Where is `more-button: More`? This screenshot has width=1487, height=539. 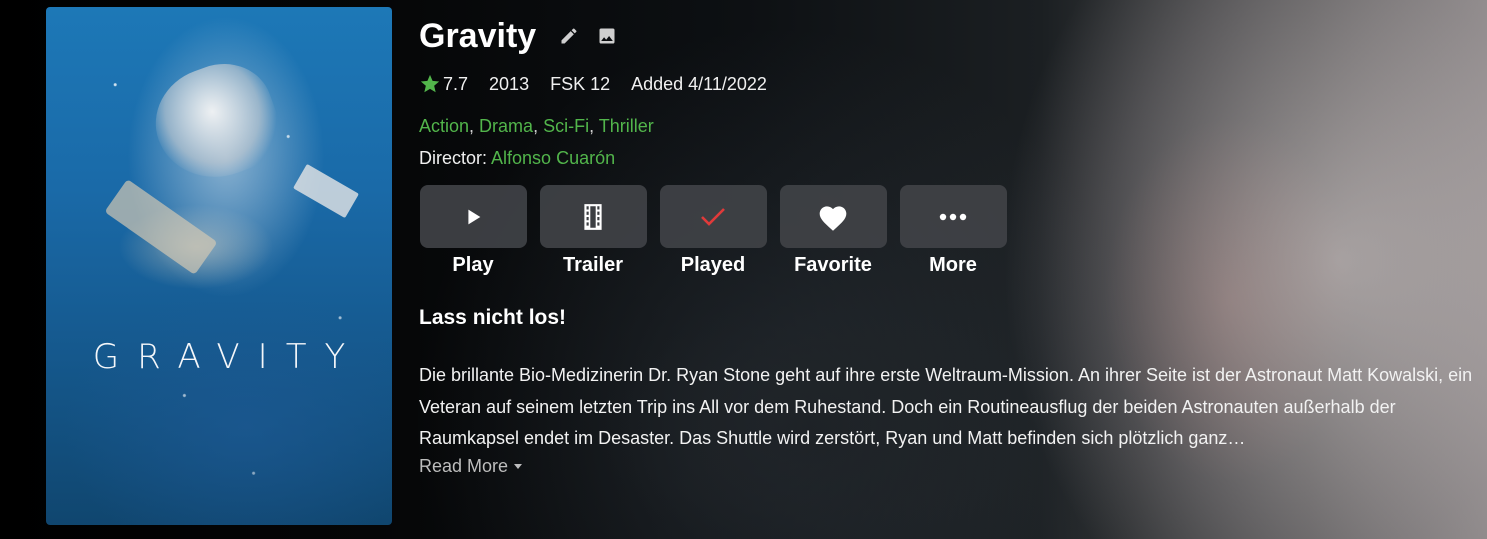
more-button: More is located at coordinates (953, 231).